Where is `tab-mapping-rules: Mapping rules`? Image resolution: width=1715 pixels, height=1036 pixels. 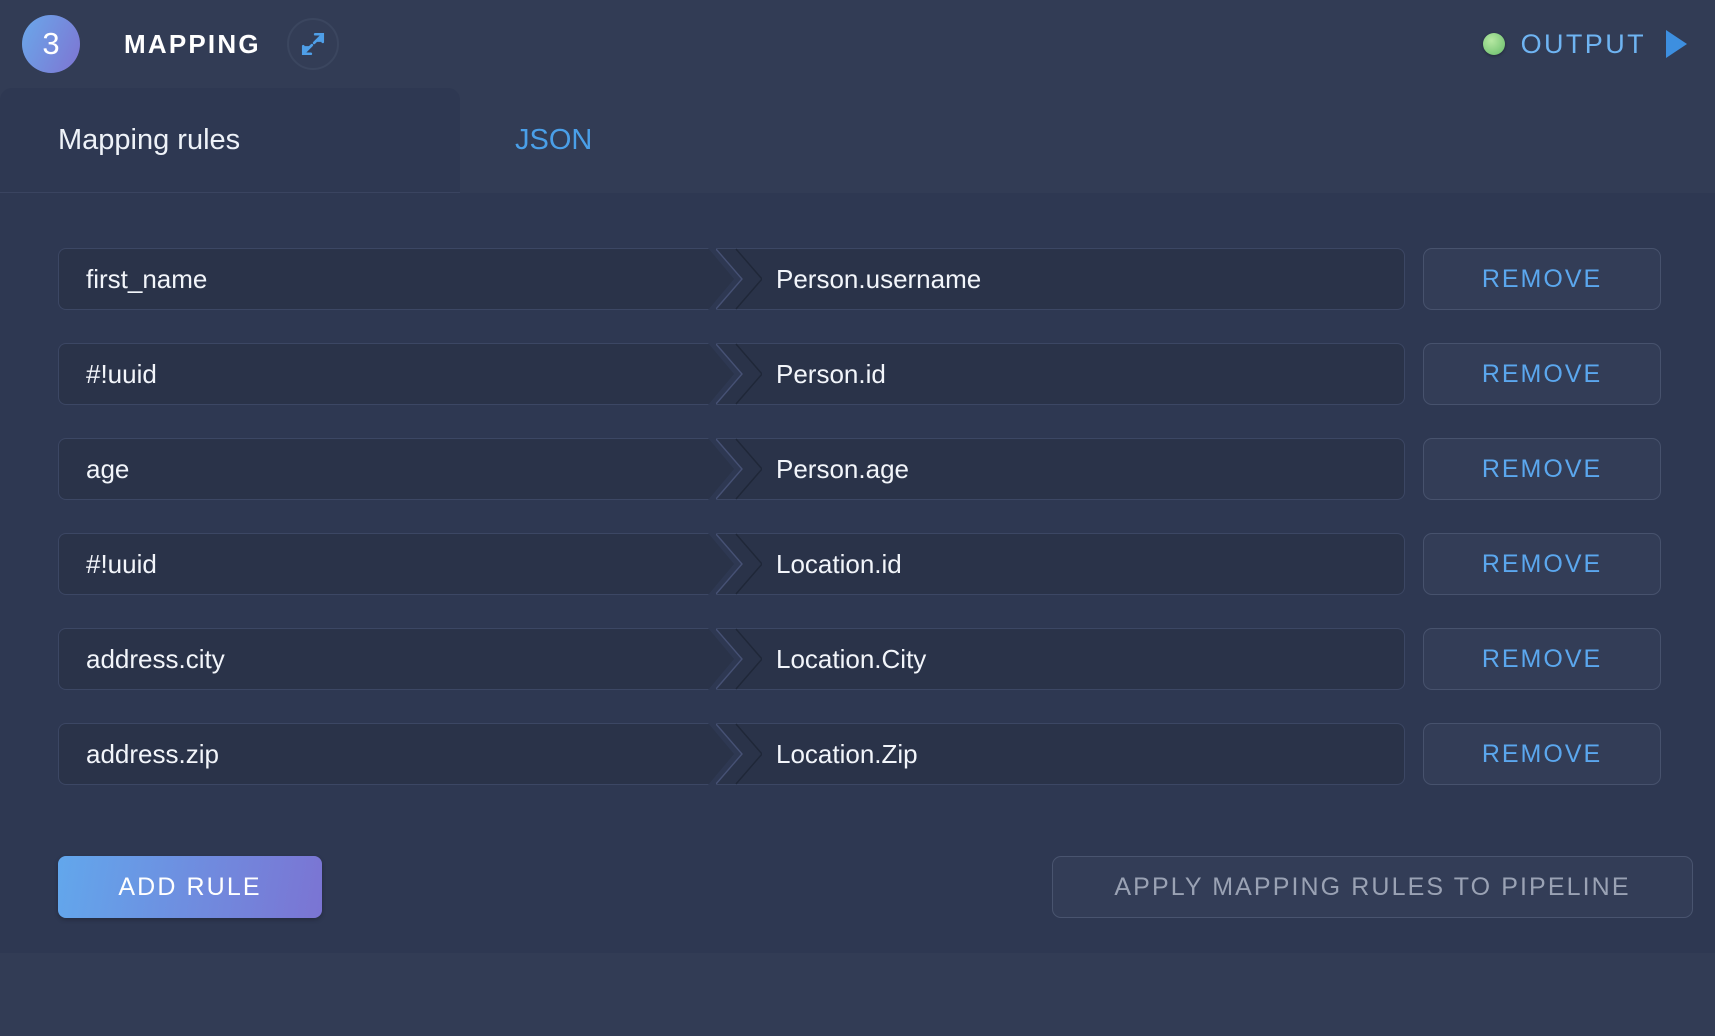 tab-mapping-rules: Mapping rules is located at coordinates (230, 140).